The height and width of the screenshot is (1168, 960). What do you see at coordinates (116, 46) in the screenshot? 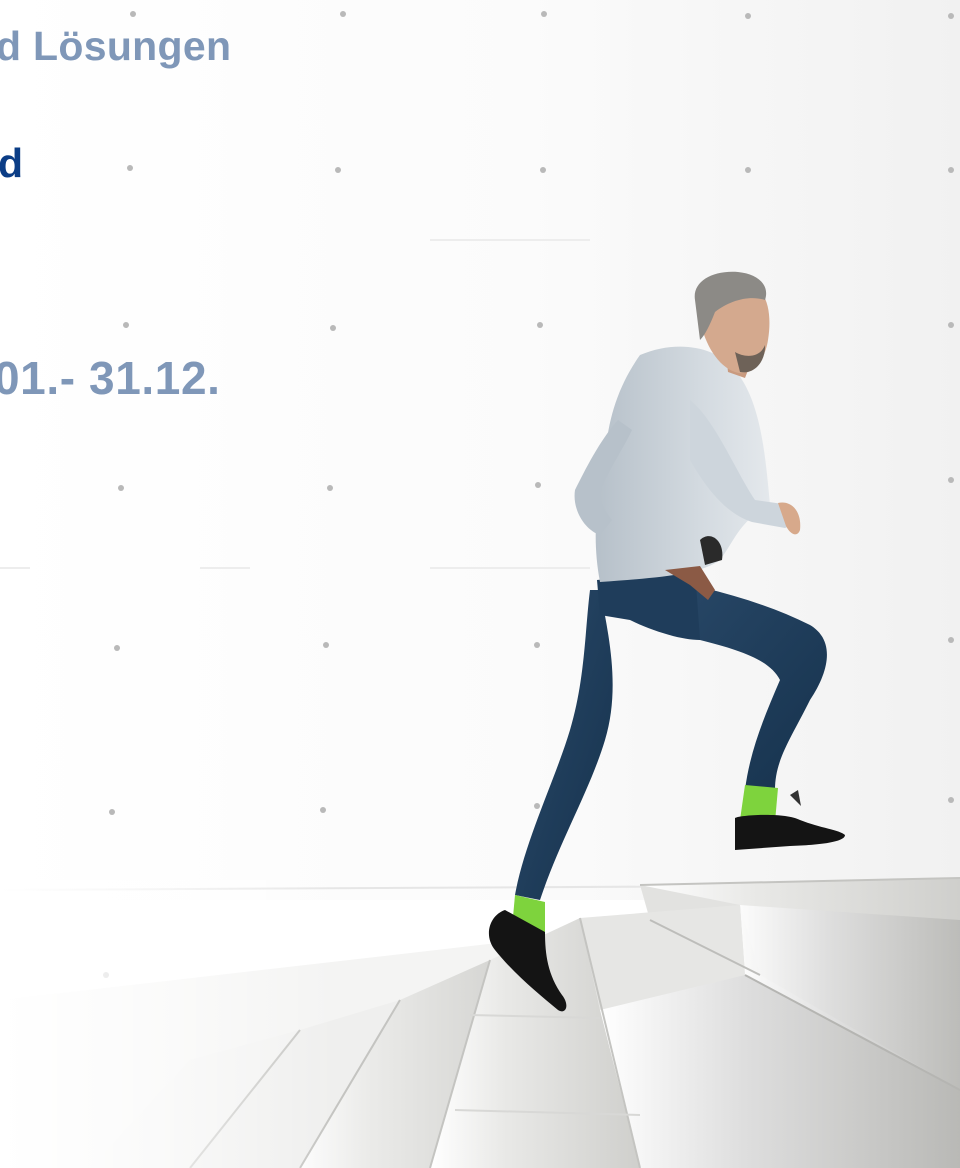
I see `headline-line-1: d Lösungen` at bounding box center [116, 46].